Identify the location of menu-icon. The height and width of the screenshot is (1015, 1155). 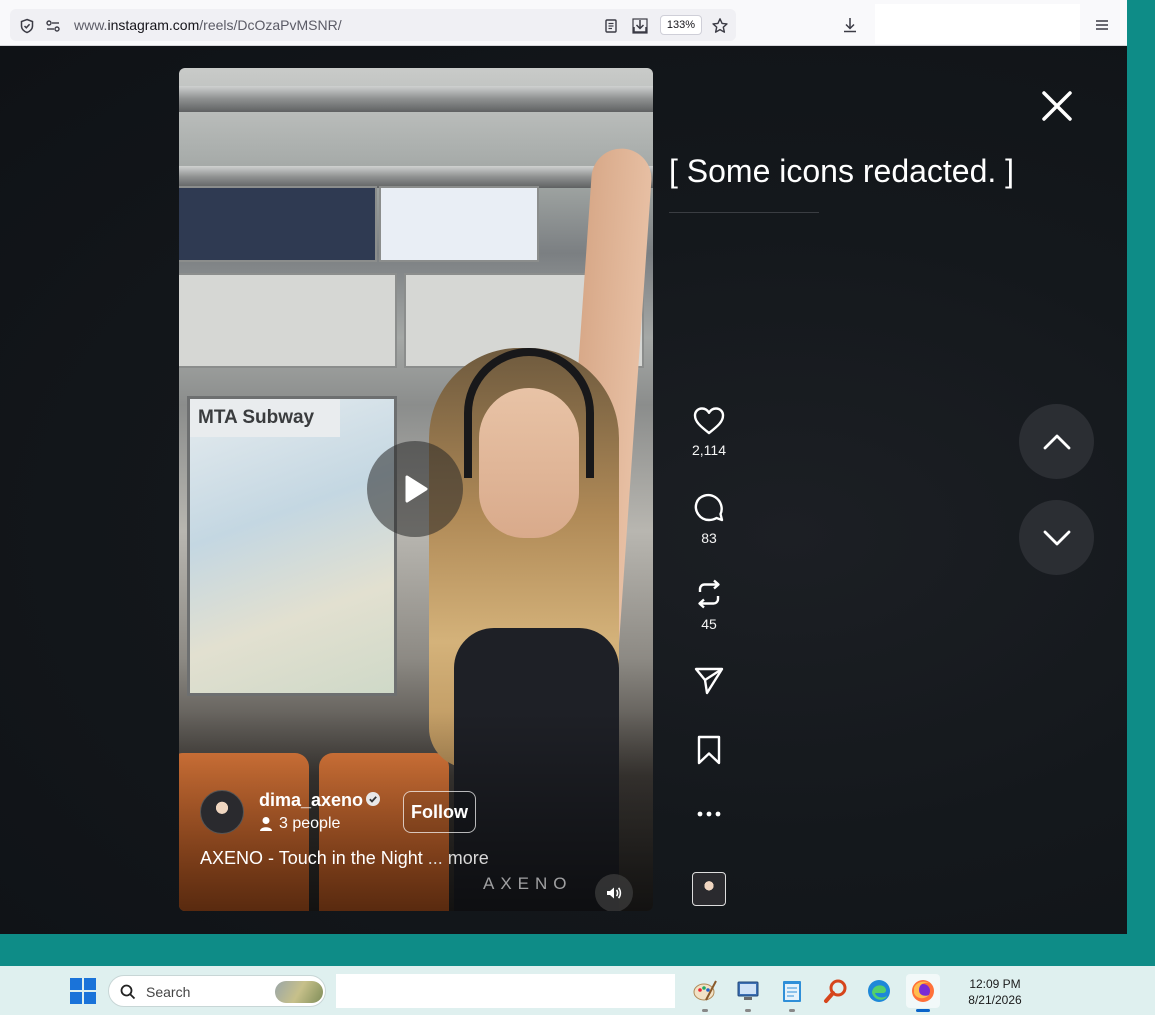
(1102, 25).